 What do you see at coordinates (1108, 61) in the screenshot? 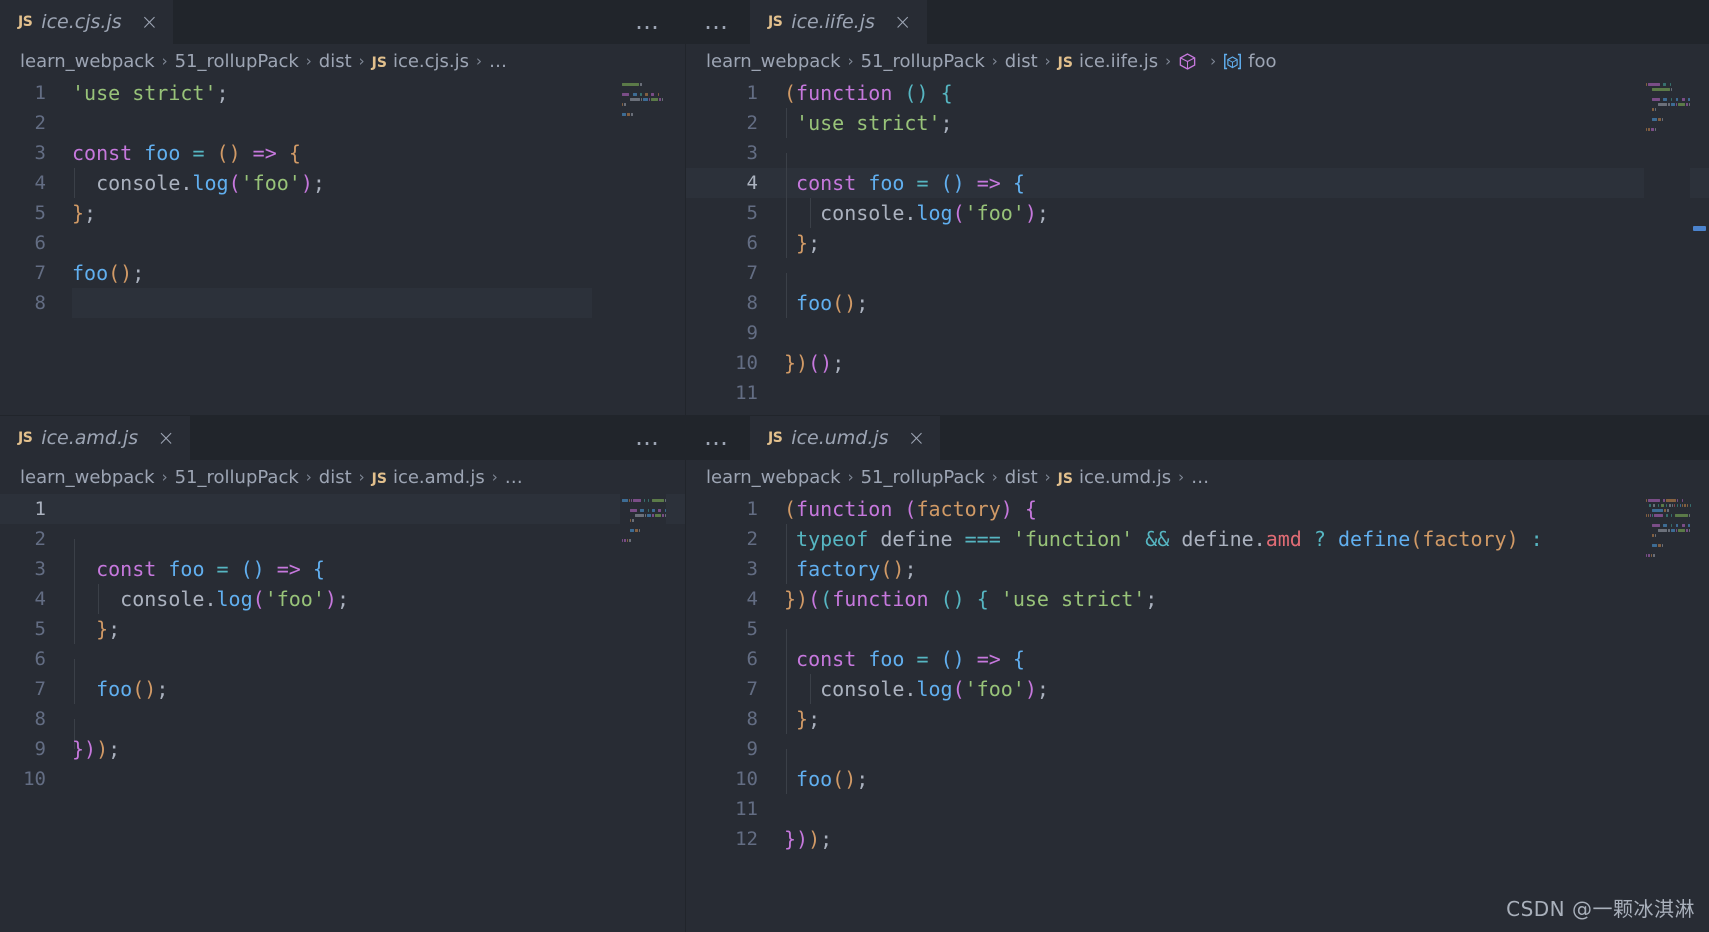
I see `breadcrumb-item-file: JS ice.iife.js` at bounding box center [1108, 61].